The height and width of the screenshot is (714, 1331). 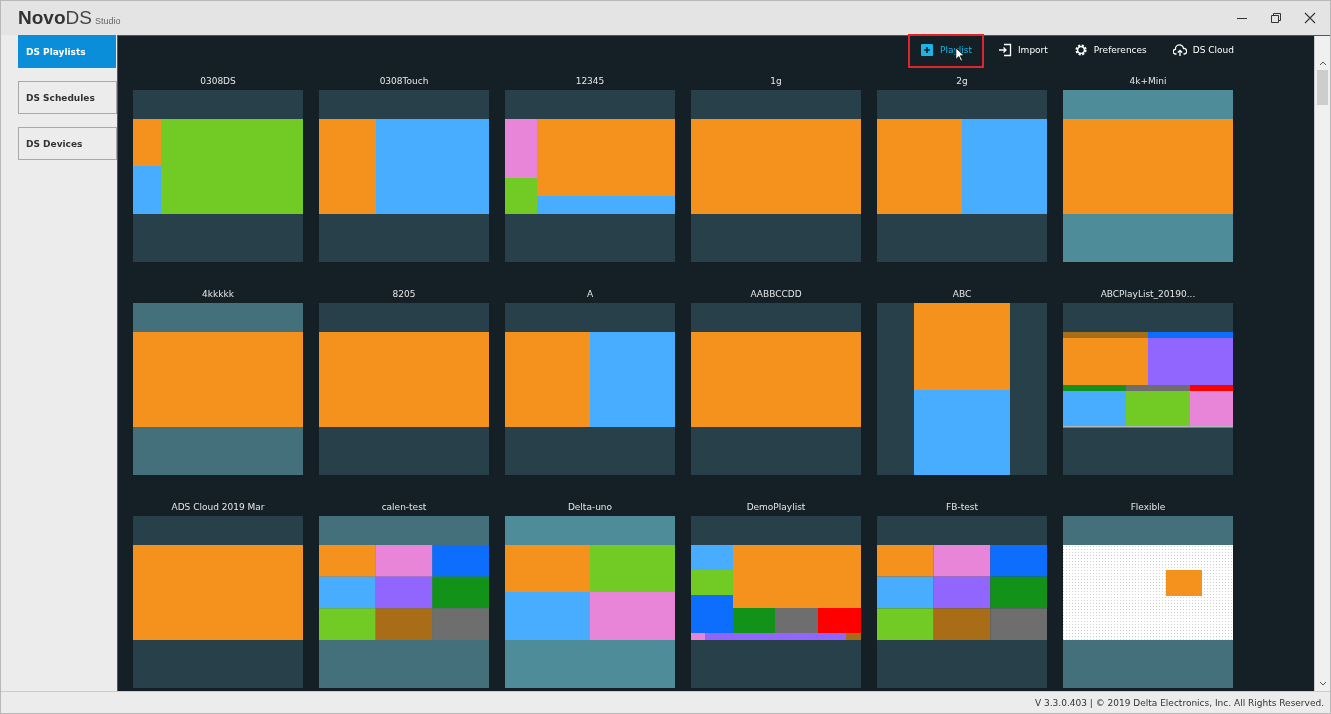 What do you see at coordinates (590, 294) in the screenshot?
I see `playlist-name: A` at bounding box center [590, 294].